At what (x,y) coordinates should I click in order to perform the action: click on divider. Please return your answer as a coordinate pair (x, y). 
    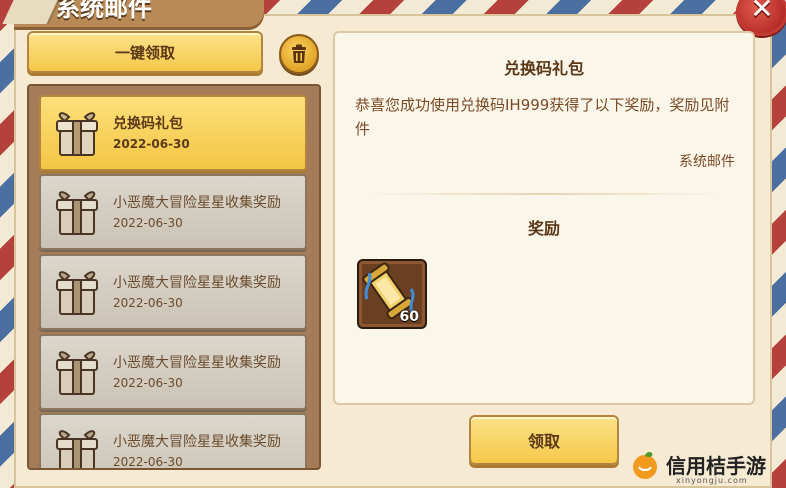
    Looking at the image, I should click on (544, 194).